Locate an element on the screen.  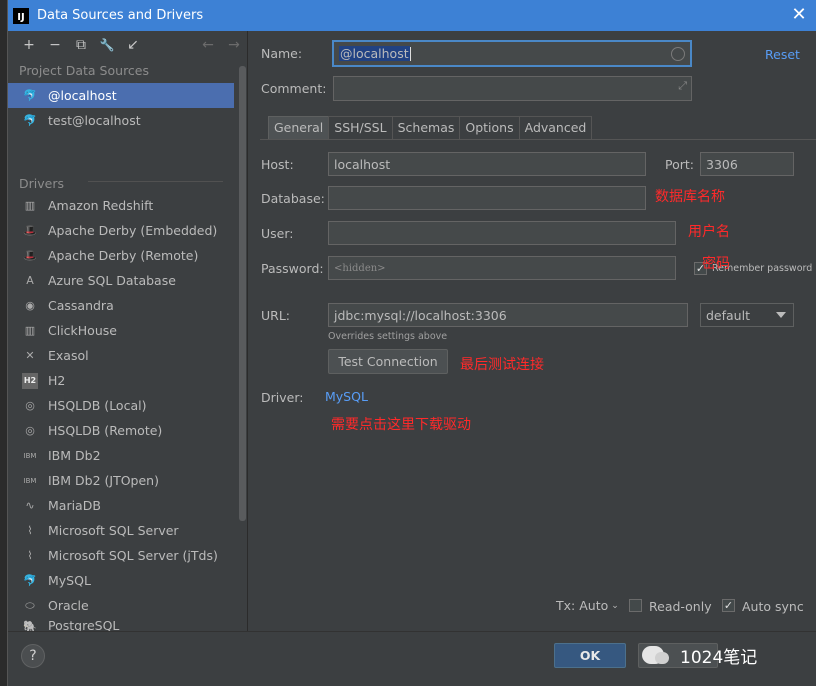
comment-input: ⤢ is located at coordinates (512, 88).